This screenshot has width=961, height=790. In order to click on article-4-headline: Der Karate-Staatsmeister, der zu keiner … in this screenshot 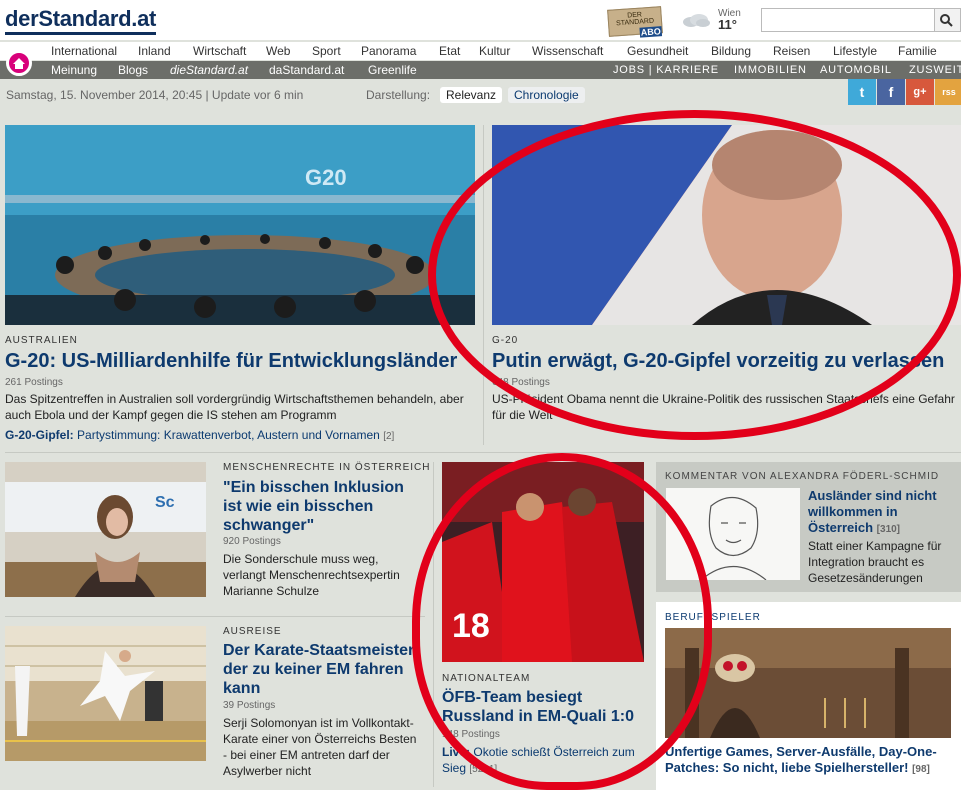, I will do `click(323, 669)`.